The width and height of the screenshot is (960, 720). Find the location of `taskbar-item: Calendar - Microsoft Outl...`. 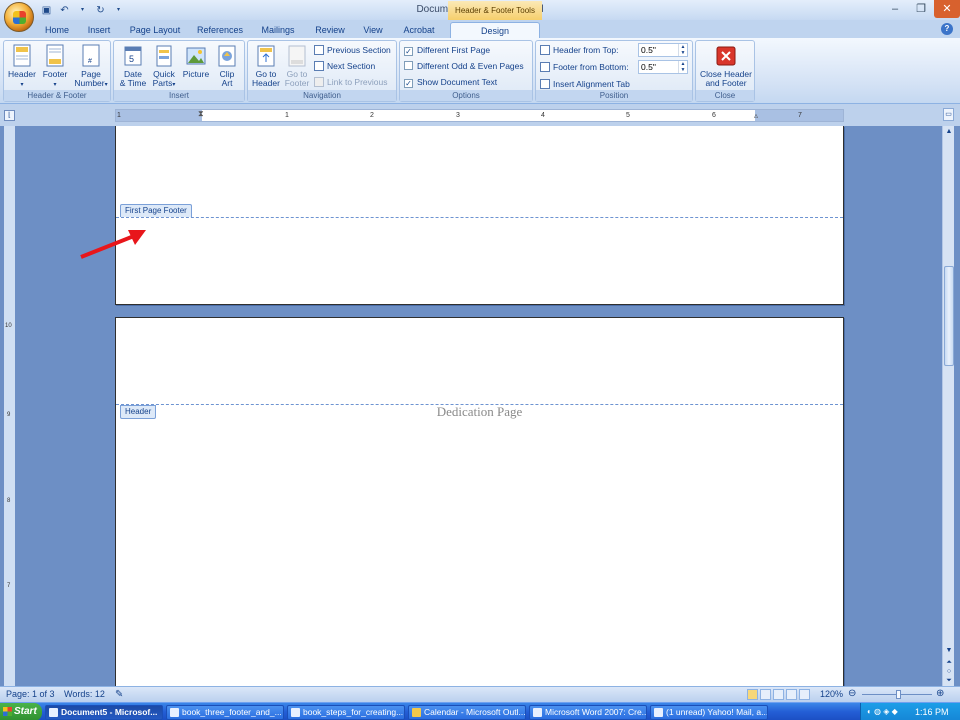

taskbar-item: Calendar - Microsoft Outl... is located at coordinates (467, 712).